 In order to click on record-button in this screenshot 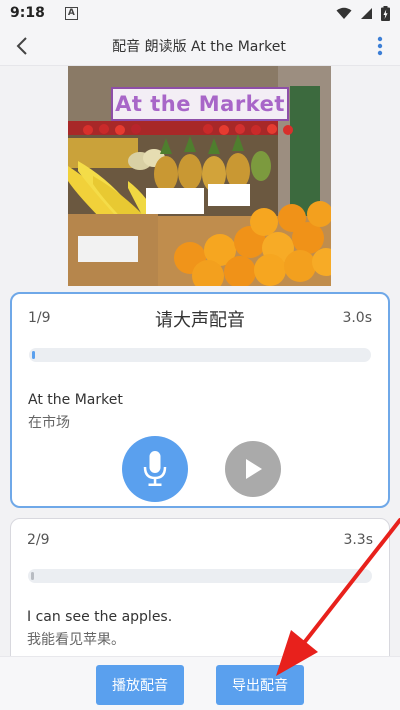, I will do `click(155, 469)`.